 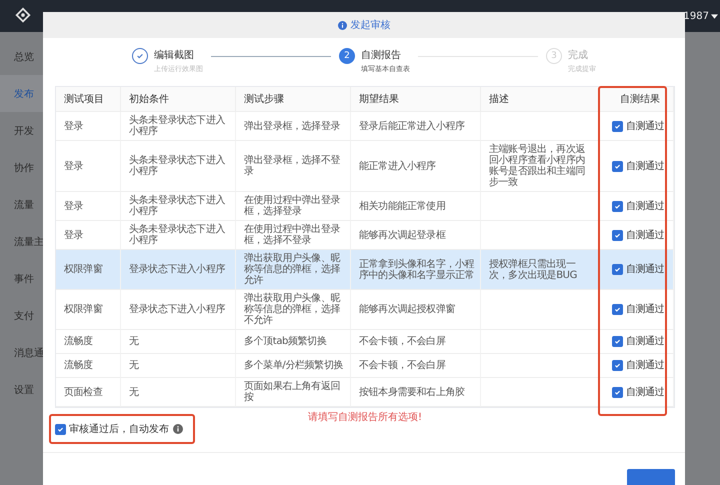 What do you see at coordinates (112, 429) in the screenshot?
I see `auto-publish-checkbox: 审核通过后，自动发布` at bounding box center [112, 429].